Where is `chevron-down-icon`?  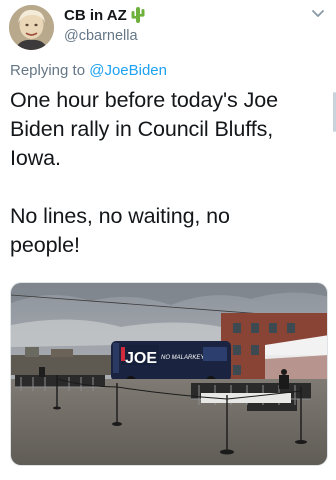
chevron-down-icon is located at coordinates (318, 14).